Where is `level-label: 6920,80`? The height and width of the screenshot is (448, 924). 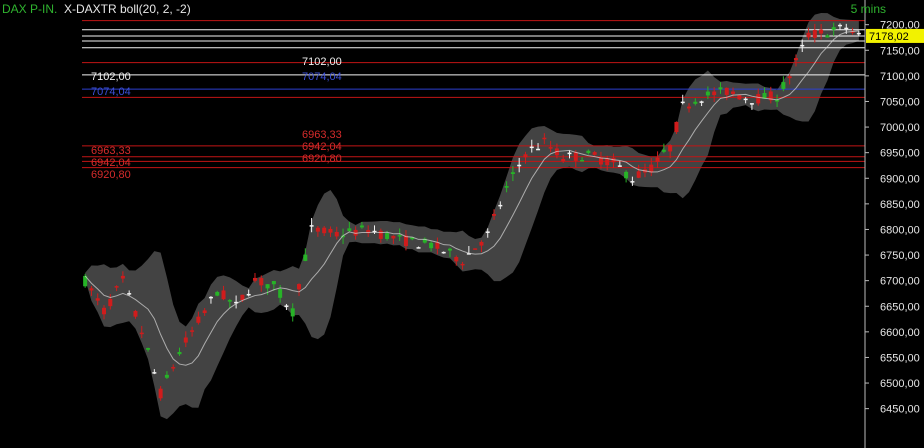 level-label: 6920,80 is located at coordinates (111, 175).